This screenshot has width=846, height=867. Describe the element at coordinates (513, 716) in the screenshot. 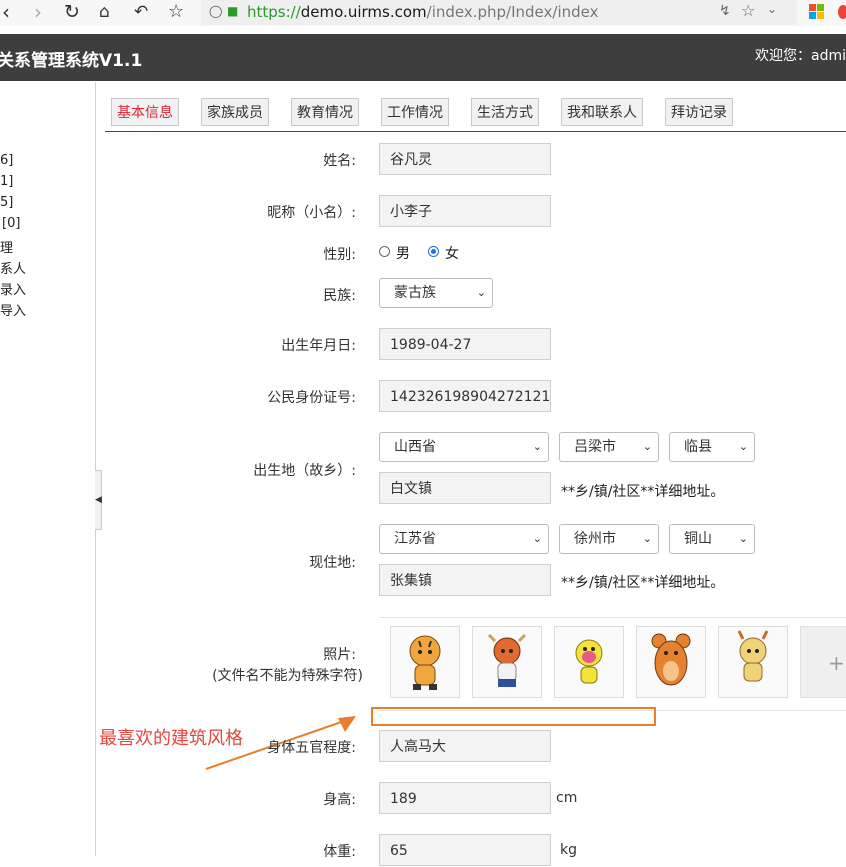

I see `annotation-highlight-box` at that location.